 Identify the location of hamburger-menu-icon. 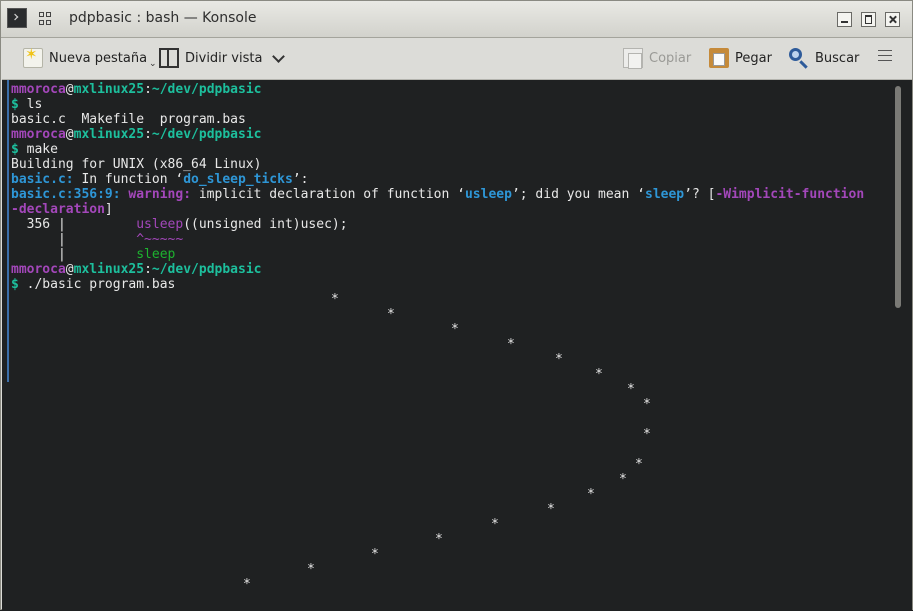
(885, 56).